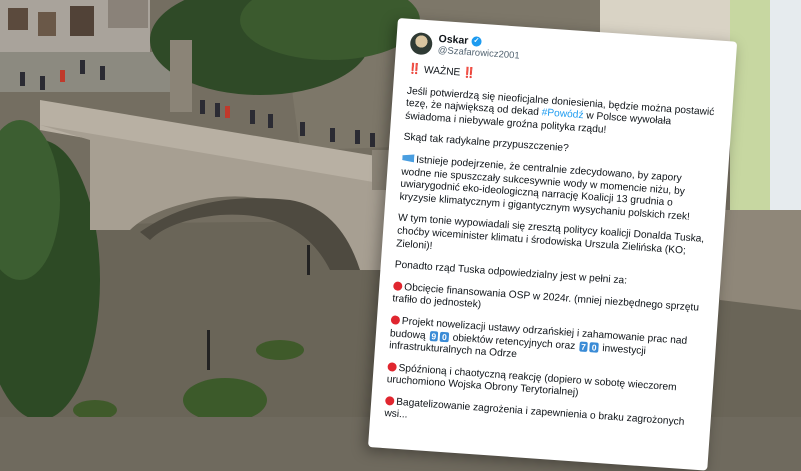 Image resolution: width=801 pixels, height=471 pixels. Describe the element at coordinates (442, 71) in the screenshot. I see `headline-text: WAŻNE` at that location.